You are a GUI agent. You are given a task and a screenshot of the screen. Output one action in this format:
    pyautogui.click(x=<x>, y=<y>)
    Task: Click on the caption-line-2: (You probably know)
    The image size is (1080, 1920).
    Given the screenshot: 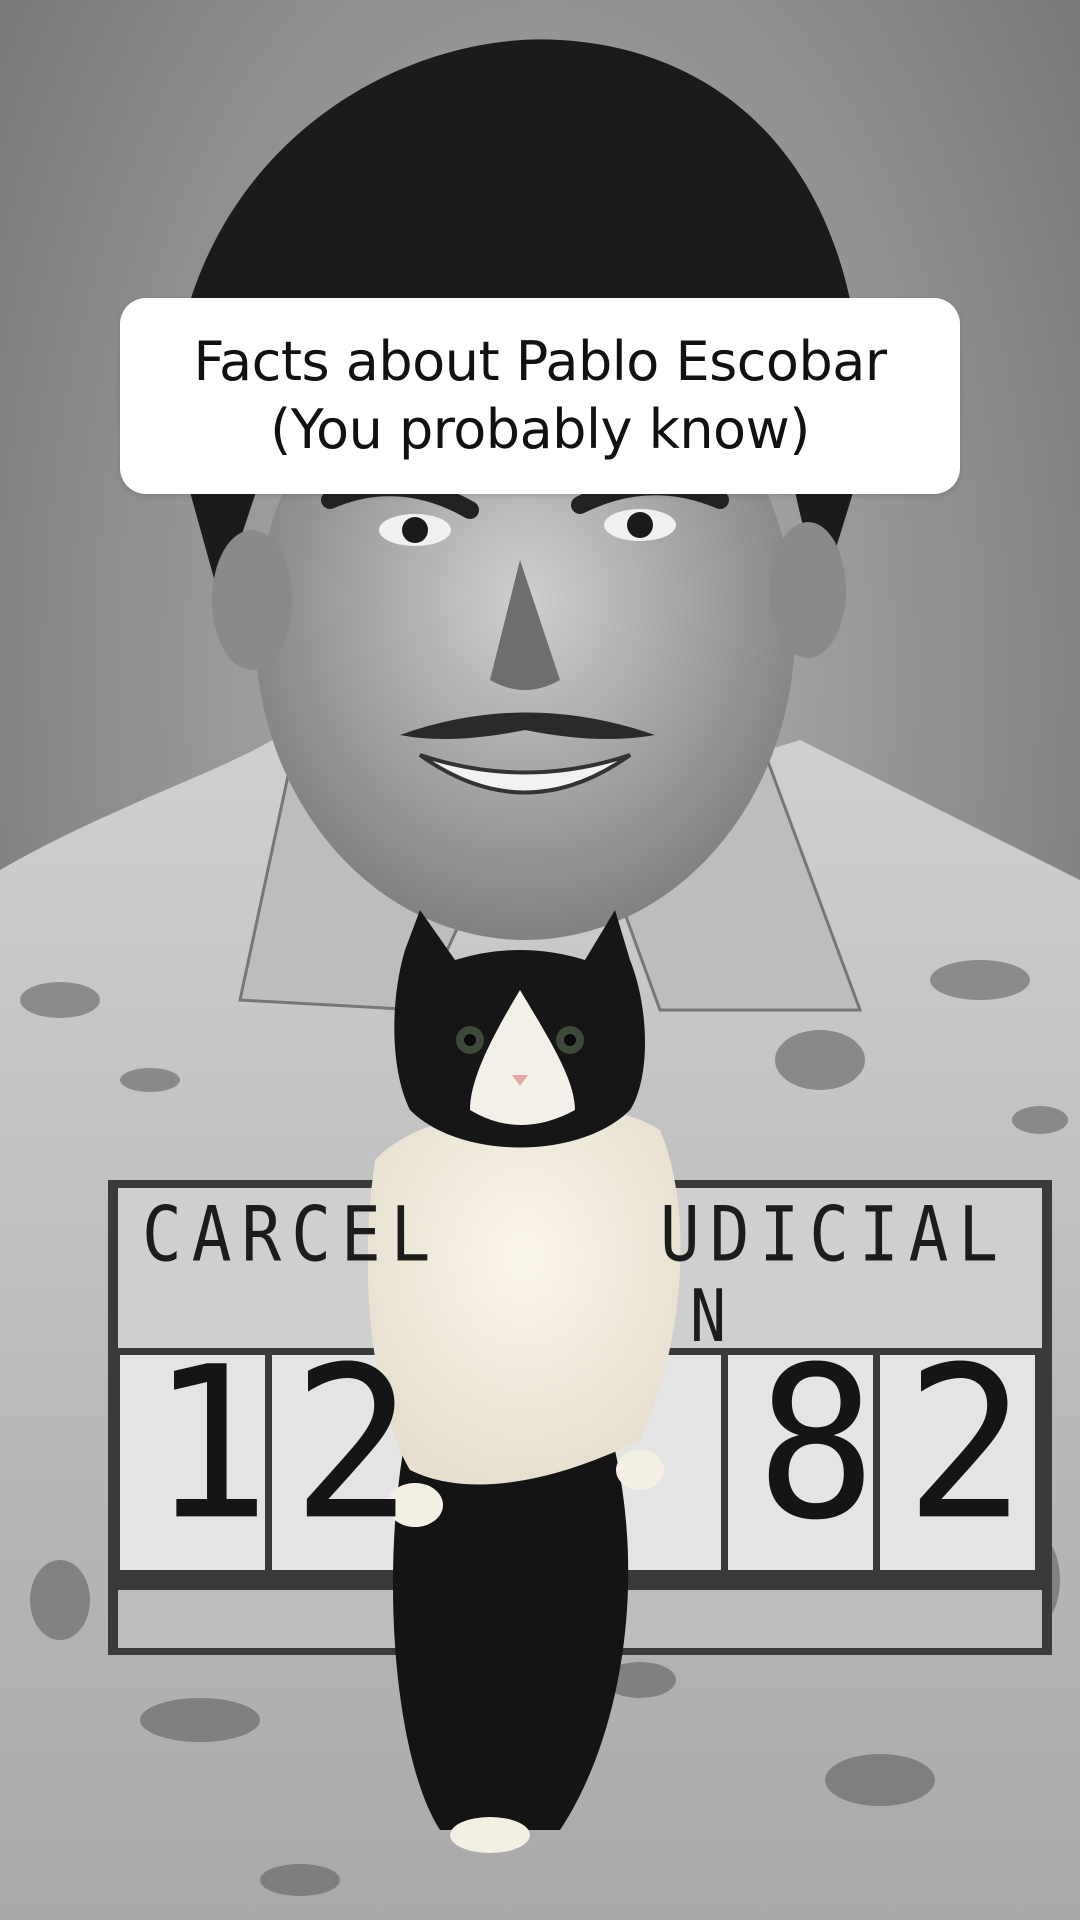 What is the action you would take?
    pyautogui.click(x=540, y=429)
    